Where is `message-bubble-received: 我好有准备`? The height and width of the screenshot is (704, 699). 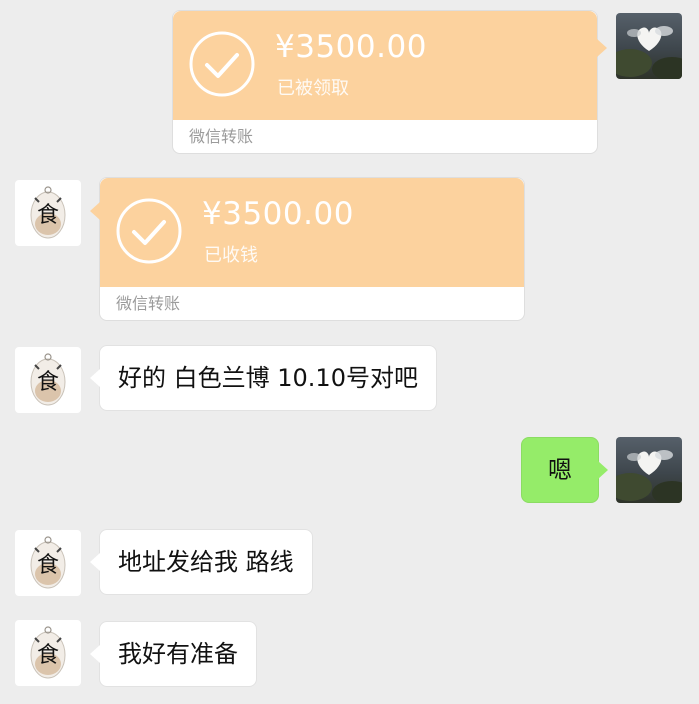
message-bubble-received: 我好有准备 is located at coordinates (173, 654).